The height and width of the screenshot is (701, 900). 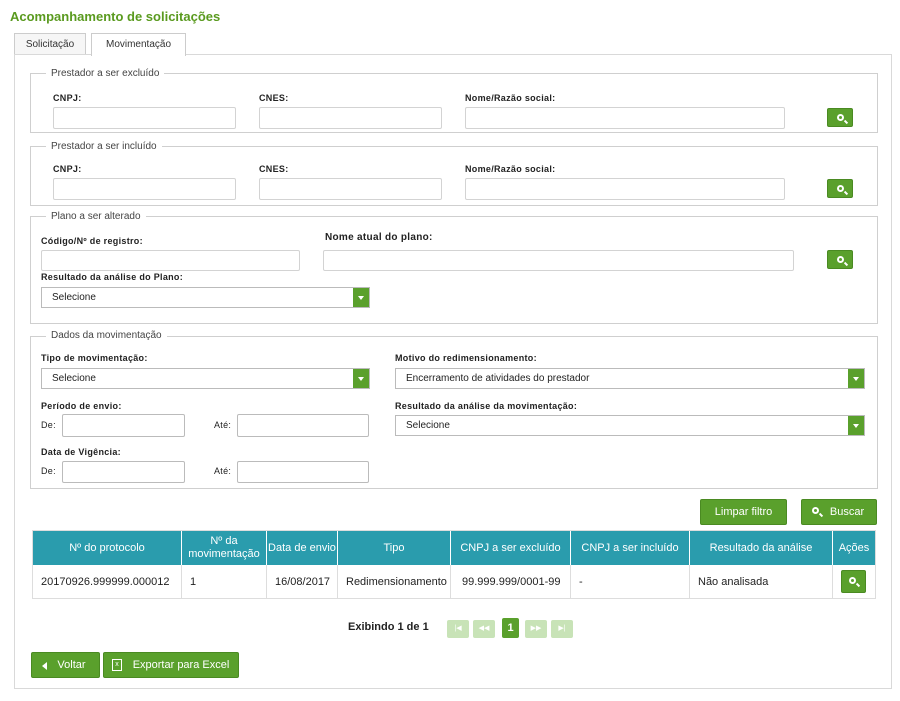 I want to click on last-page-icon: ▶|, so click(x=562, y=628).